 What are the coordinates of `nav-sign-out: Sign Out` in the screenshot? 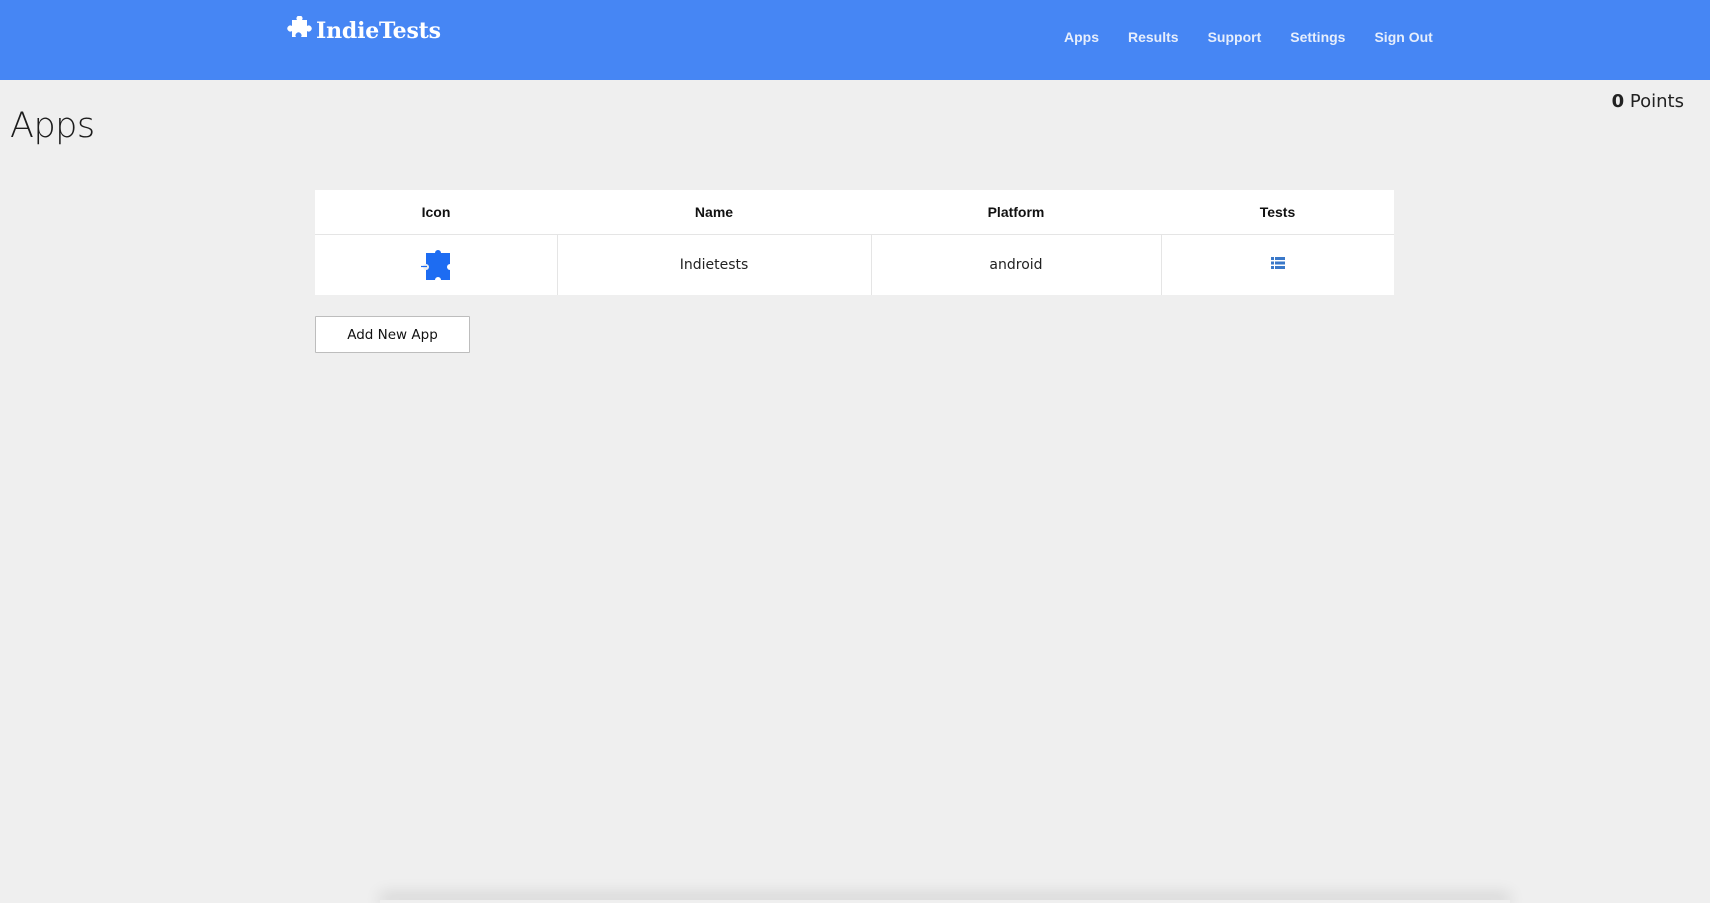 It's located at (1403, 37).